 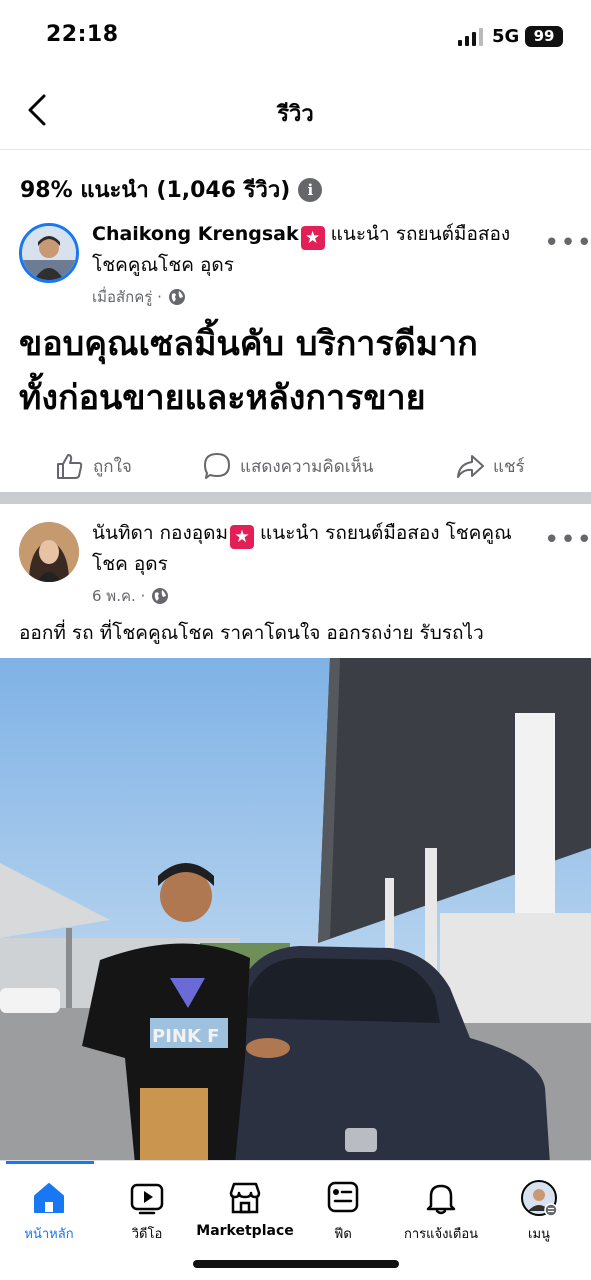 I want to click on like-button: ถูกใจ, so click(x=93, y=466).